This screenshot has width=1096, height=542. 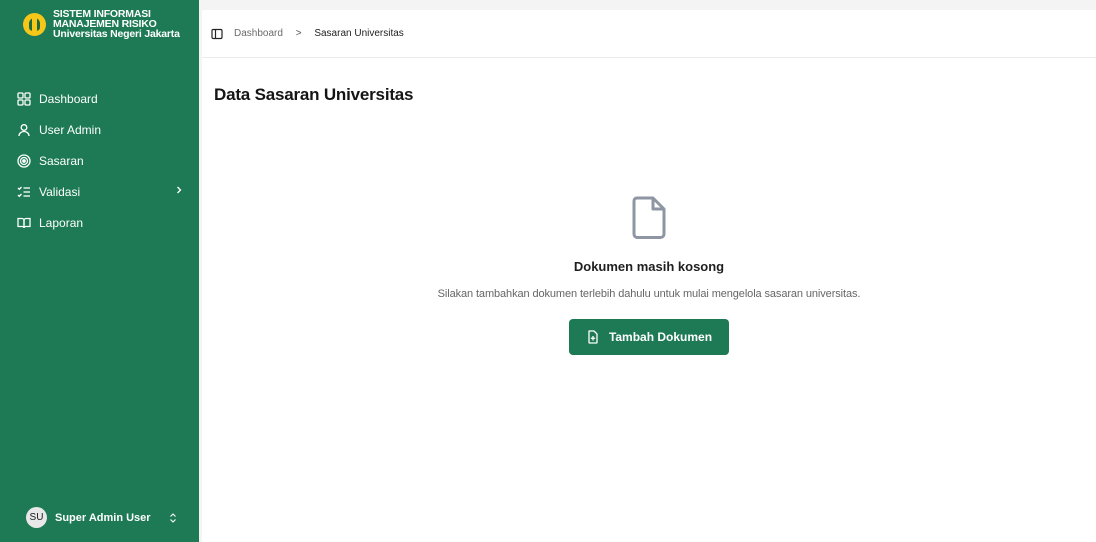 I want to click on sidebar-item-label: Validasi, so click(x=60, y=191).